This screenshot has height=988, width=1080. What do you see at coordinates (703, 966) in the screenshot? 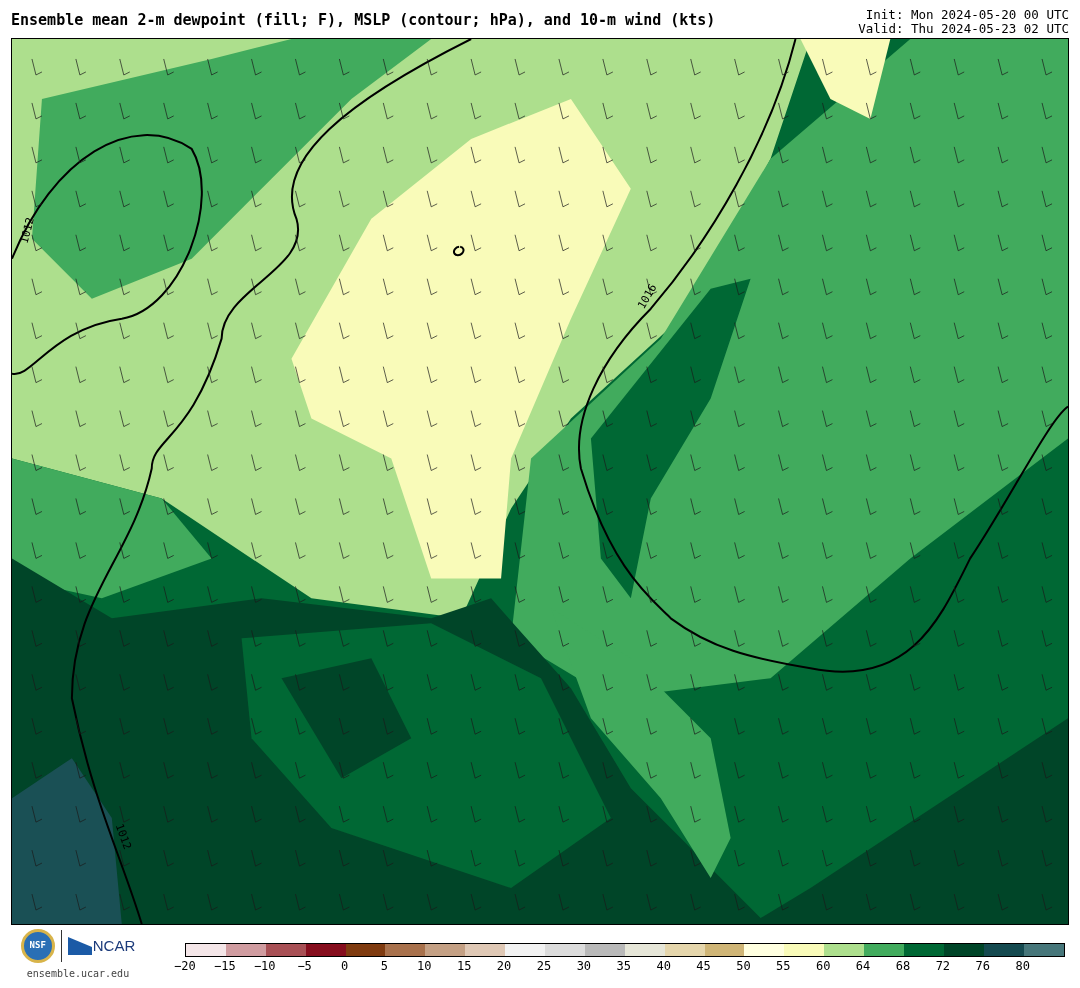
I see `colorbar-tick-label: 45` at bounding box center [703, 966].